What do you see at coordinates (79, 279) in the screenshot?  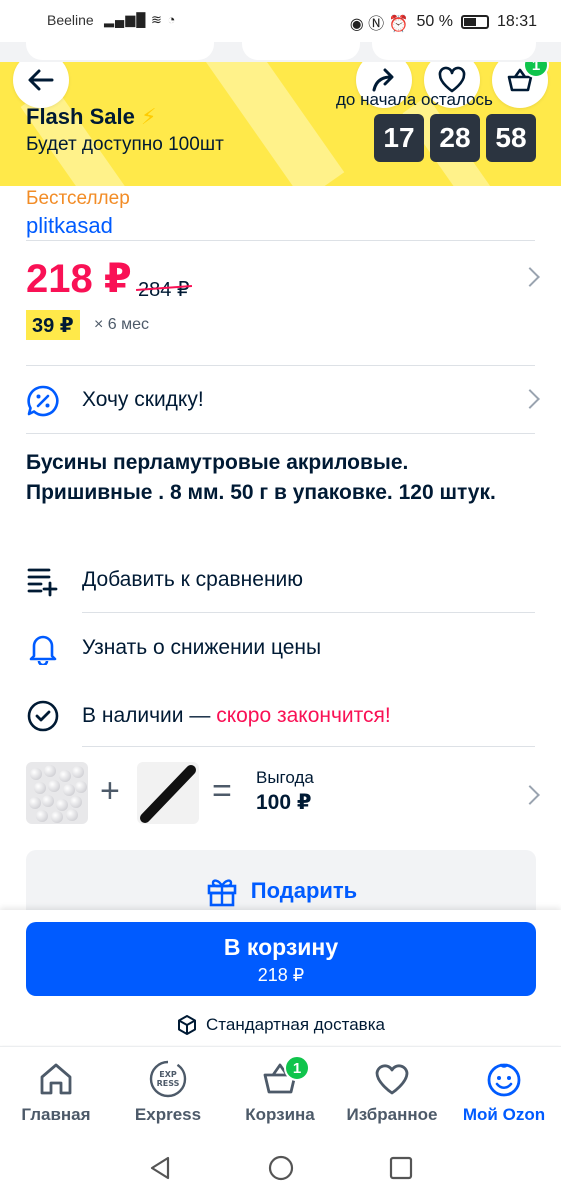 I see `current-price: 218 ₽` at bounding box center [79, 279].